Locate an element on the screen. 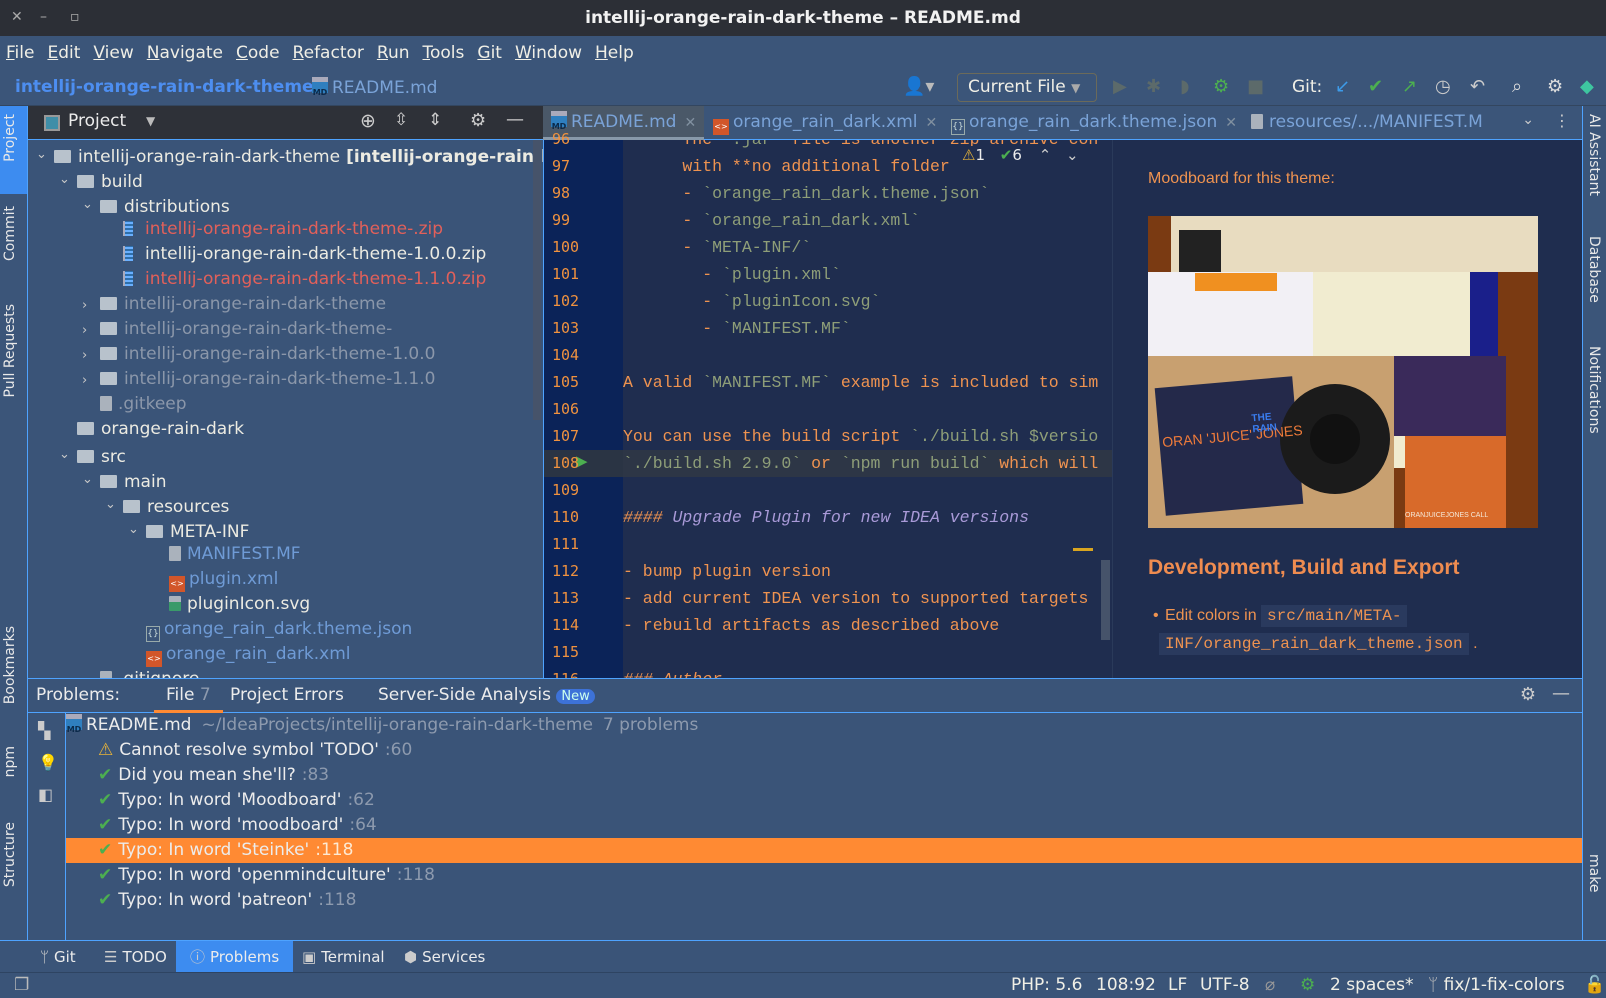 The height and width of the screenshot is (998, 1606). problem-item: ✔ Typo: In word 'Steinke':118 is located at coordinates (824, 850).